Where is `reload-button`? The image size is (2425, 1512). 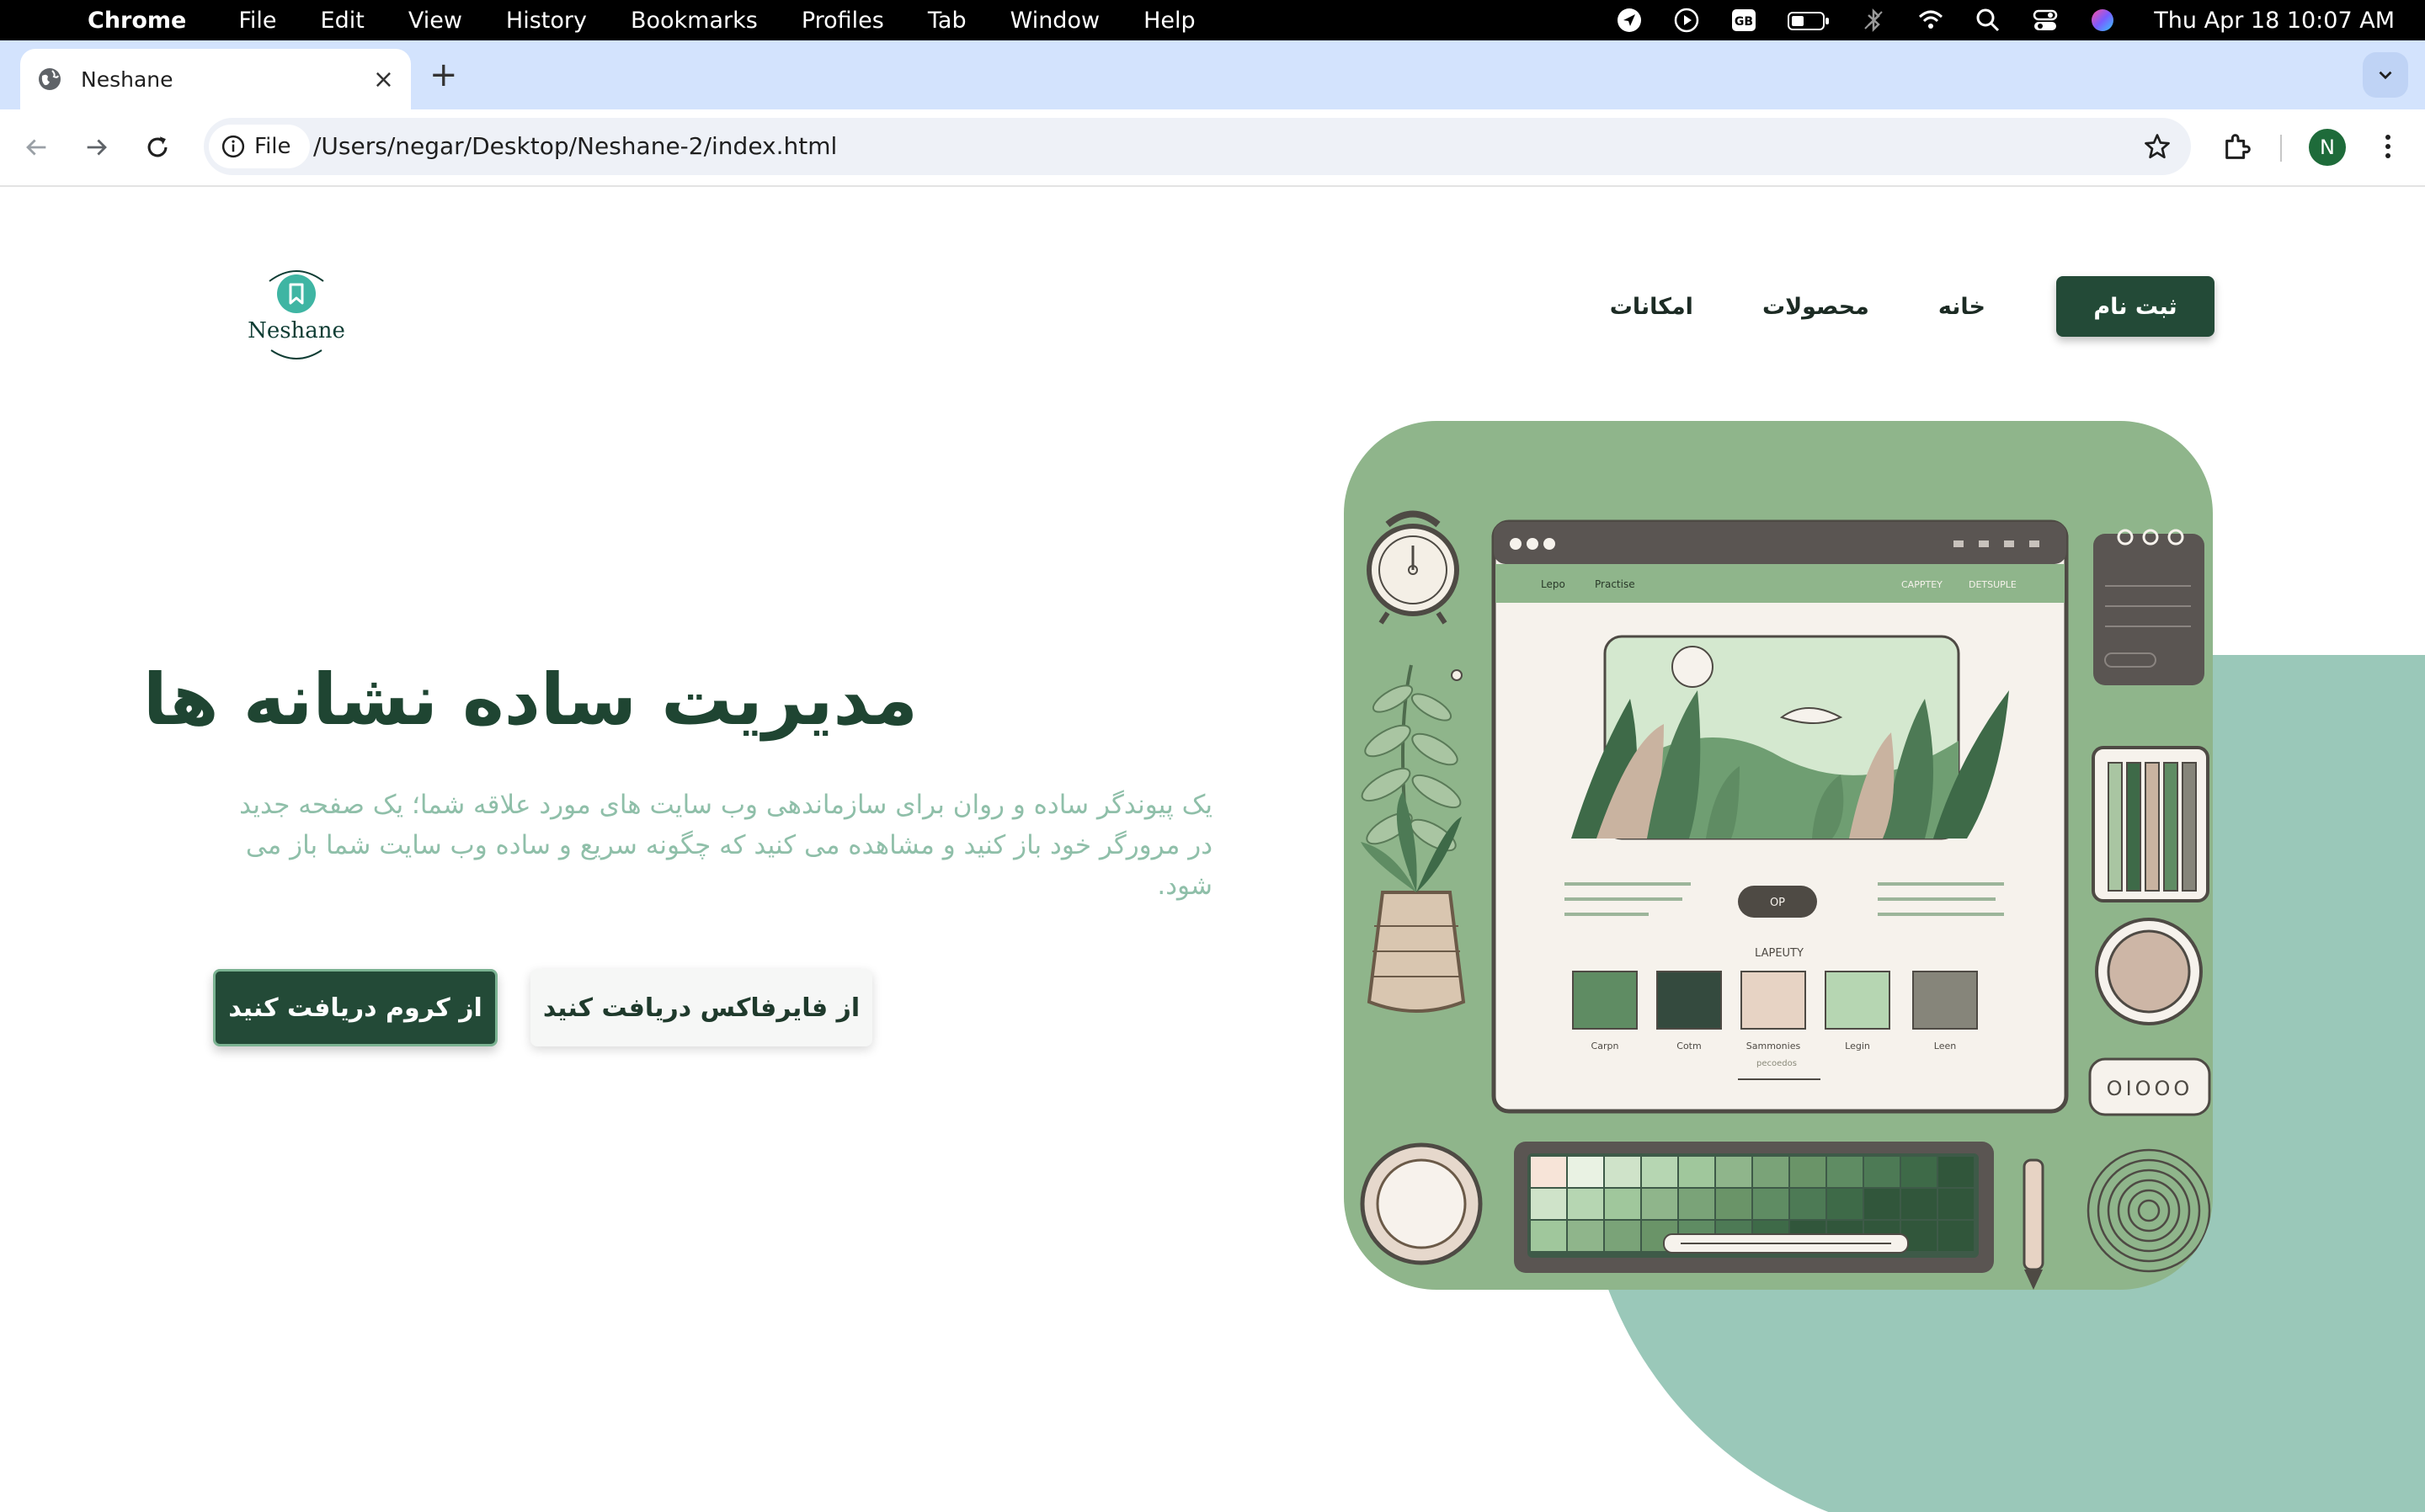
reload-button is located at coordinates (157, 147).